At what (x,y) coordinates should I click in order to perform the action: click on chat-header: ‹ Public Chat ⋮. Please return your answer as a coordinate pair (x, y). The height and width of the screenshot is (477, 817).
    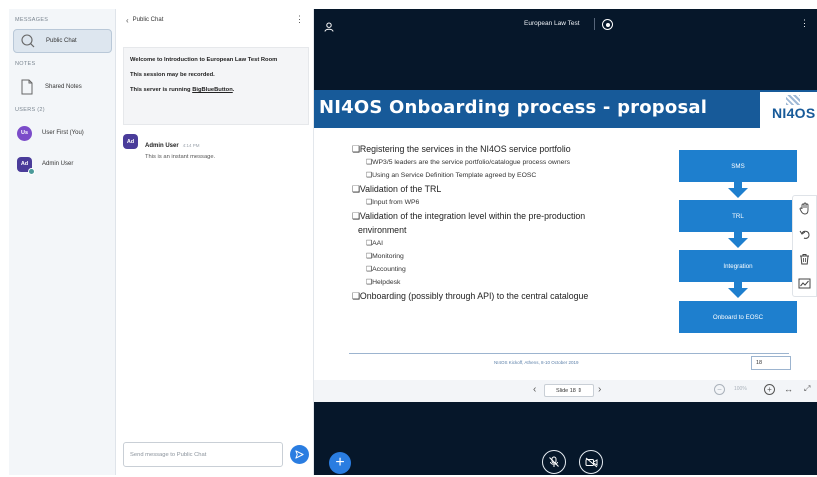
    Looking at the image, I should click on (215, 20).